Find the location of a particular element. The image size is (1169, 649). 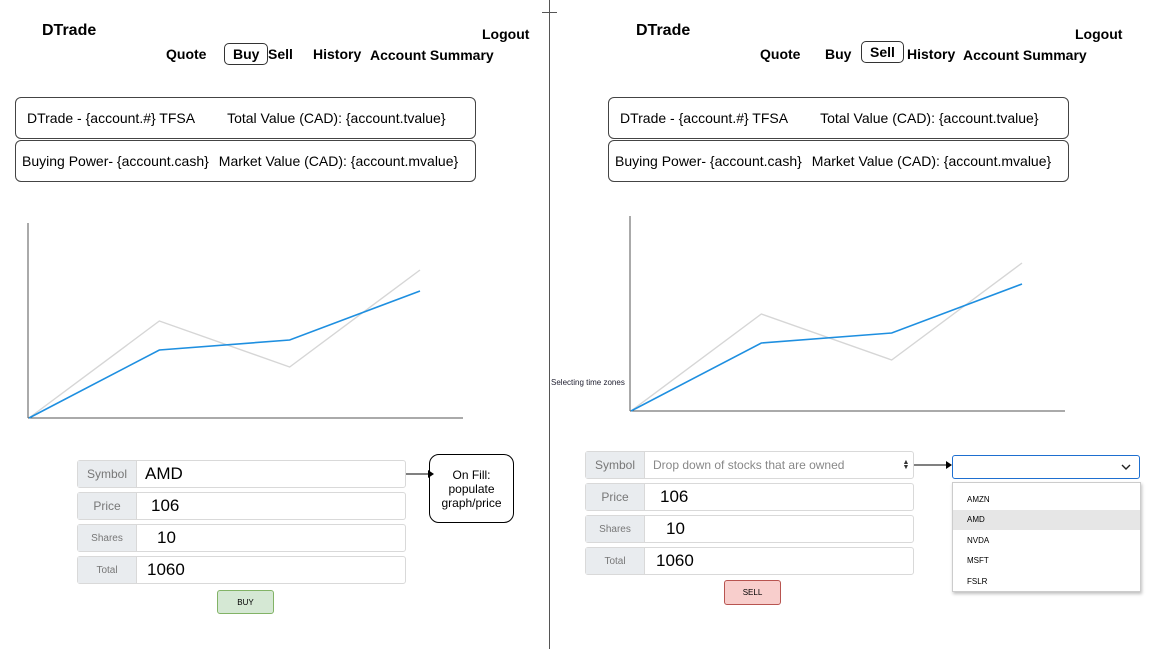

nav-sell: Sell is located at coordinates (280, 54).